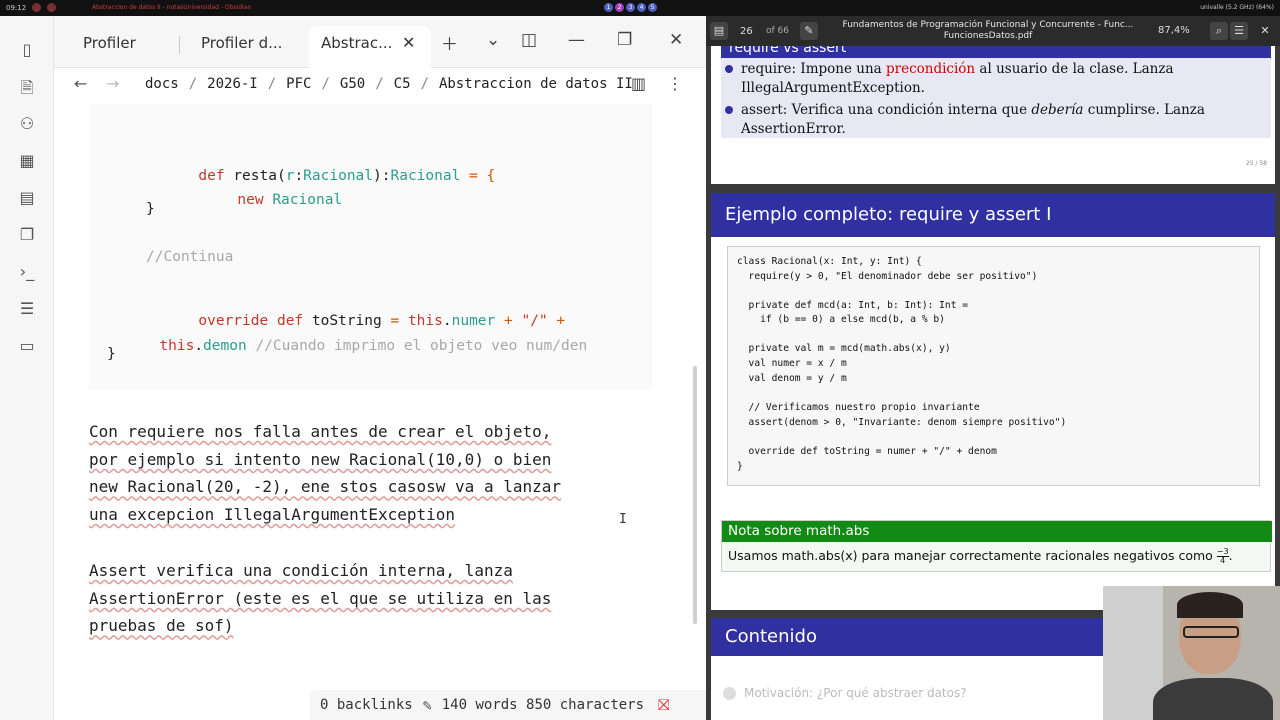 This screenshot has width=1280, height=720. I want to click on more-options-icon: ⋮, so click(675, 83).